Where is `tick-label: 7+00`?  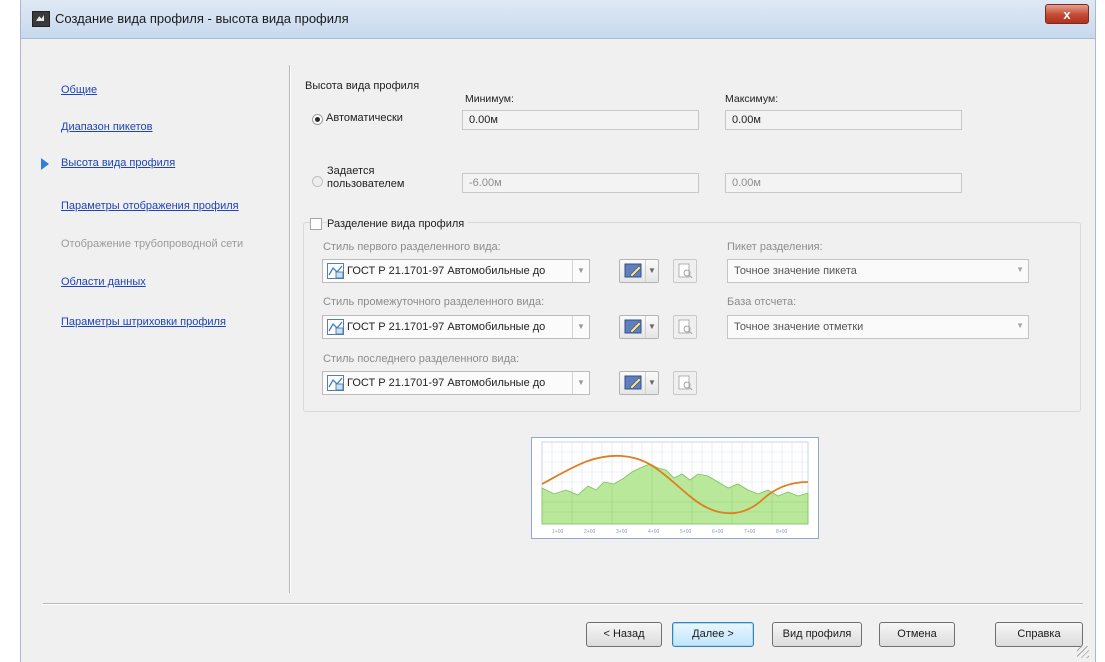 tick-label: 7+00 is located at coordinates (749, 532).